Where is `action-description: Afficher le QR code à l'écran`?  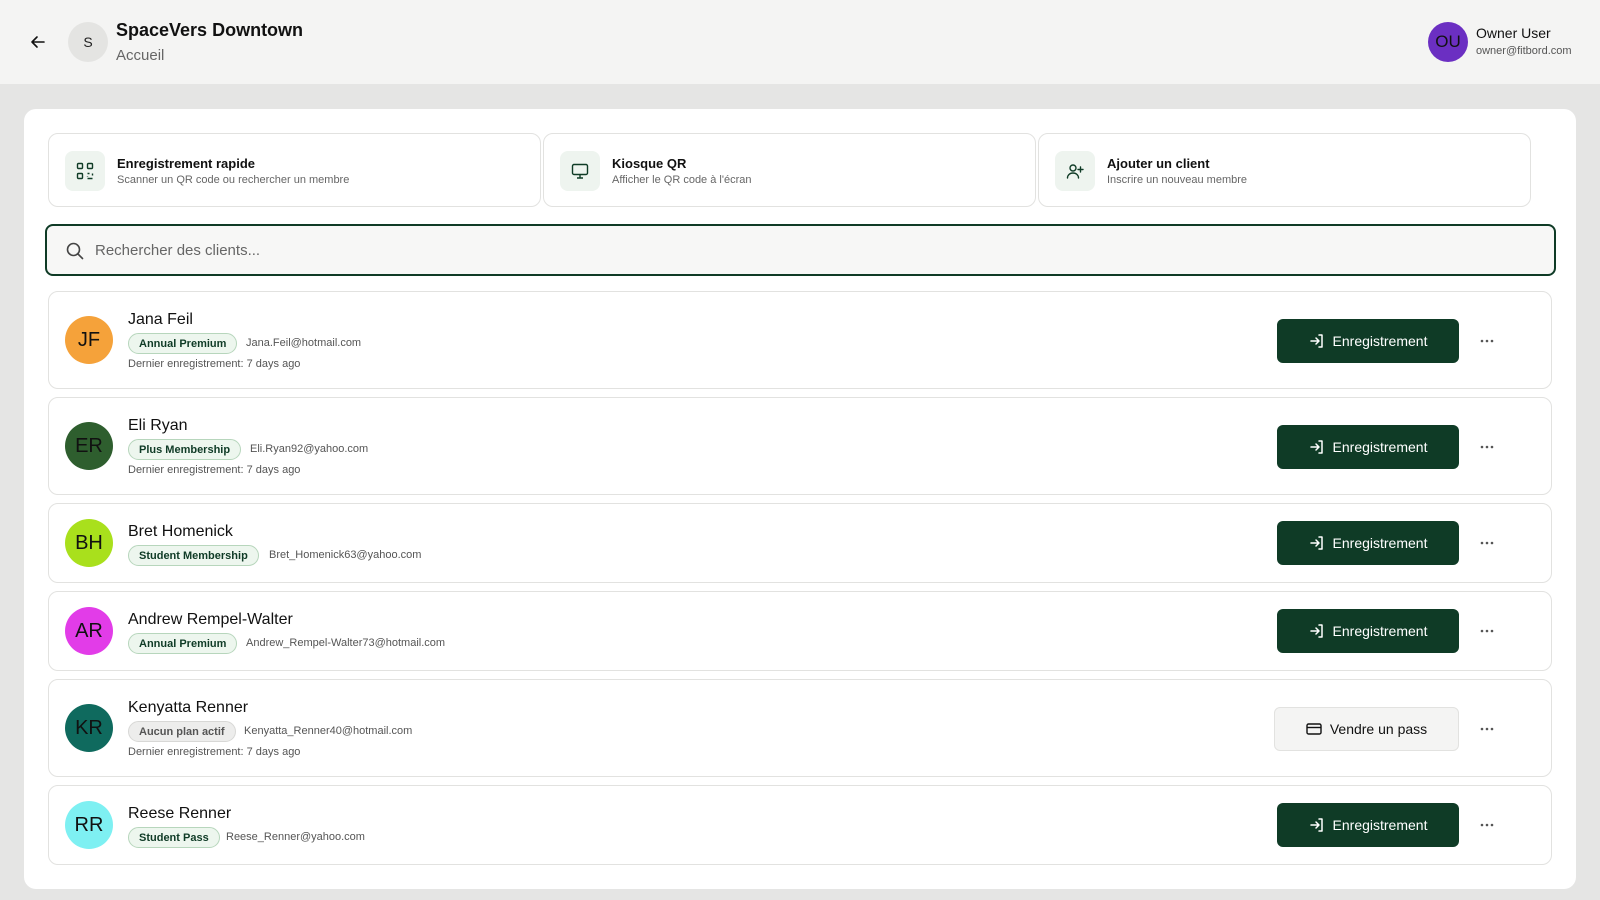
action-description: Afficher le QR code à l'écran is located at coordinates (682, 180).